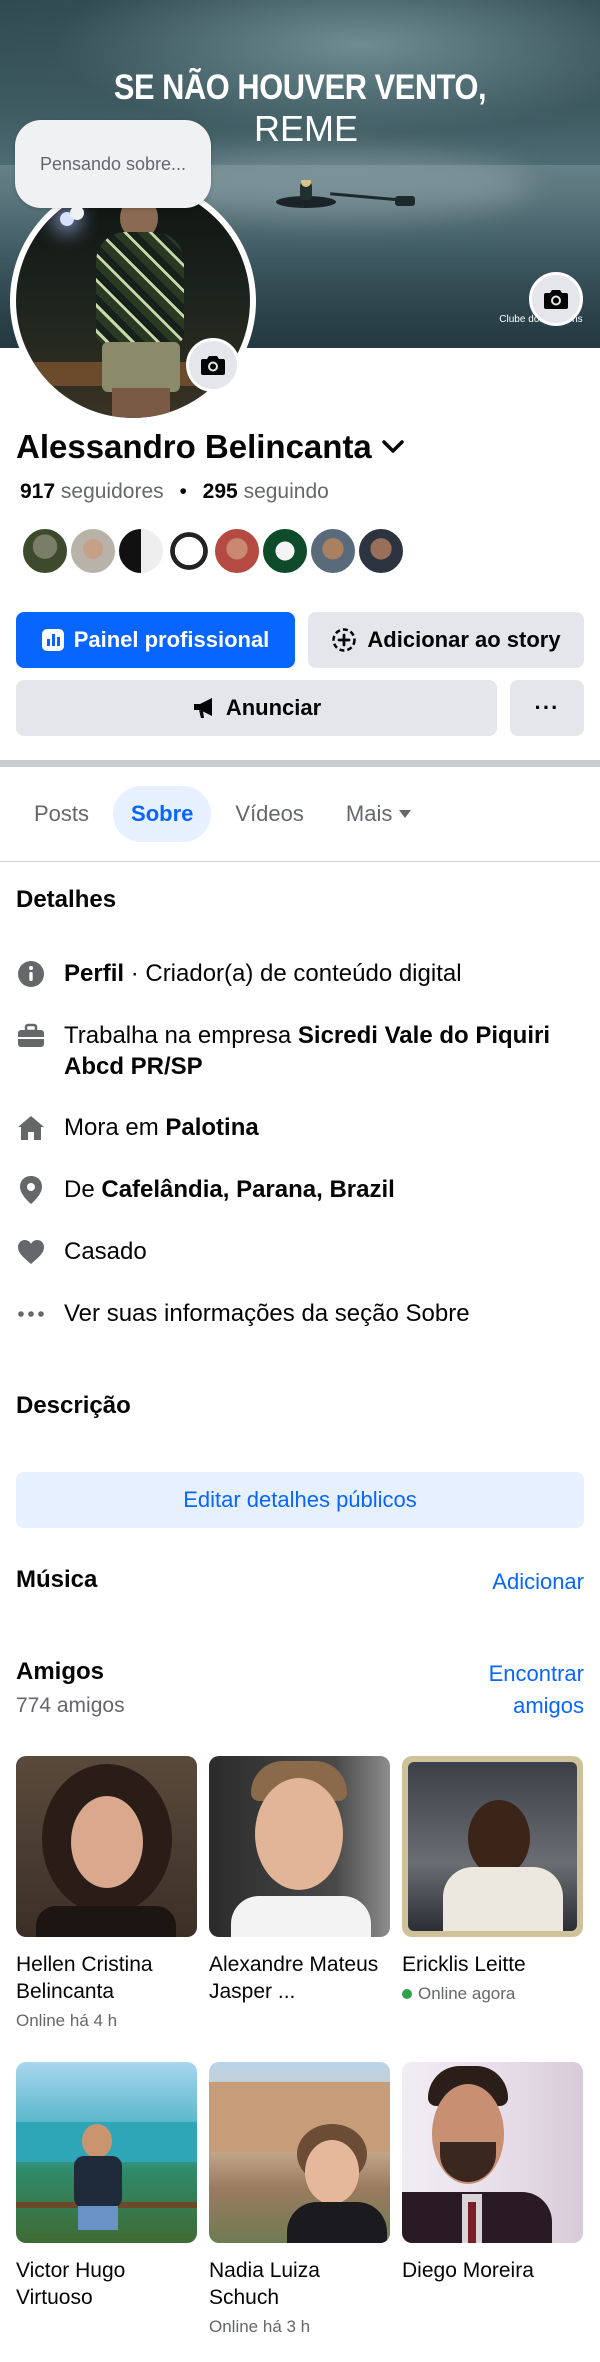  I want to click on detail-profile: Perfil · Criador(a) de conteúdo digital, so click(301, 973).